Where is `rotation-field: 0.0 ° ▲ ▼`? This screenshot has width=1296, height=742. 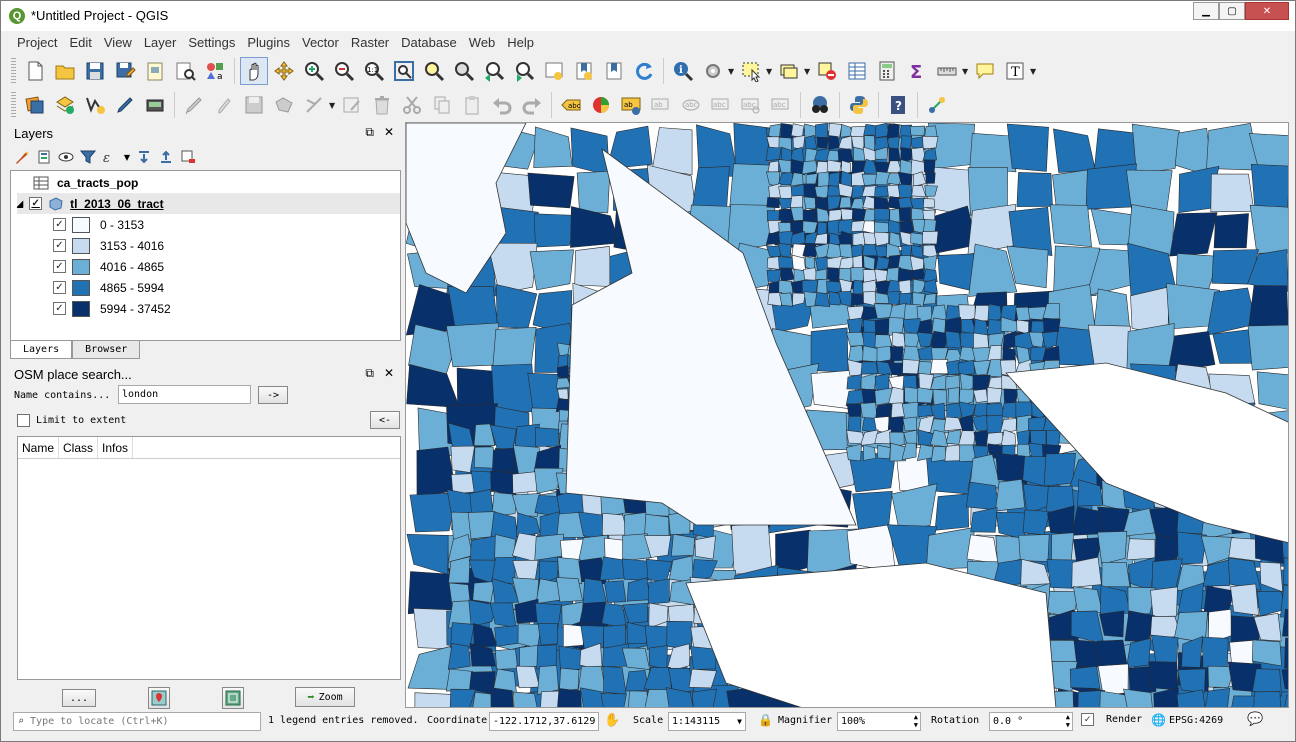
rotation-field: 0.0 ° ▲ ▼ is located at coordinates (1031, 721).